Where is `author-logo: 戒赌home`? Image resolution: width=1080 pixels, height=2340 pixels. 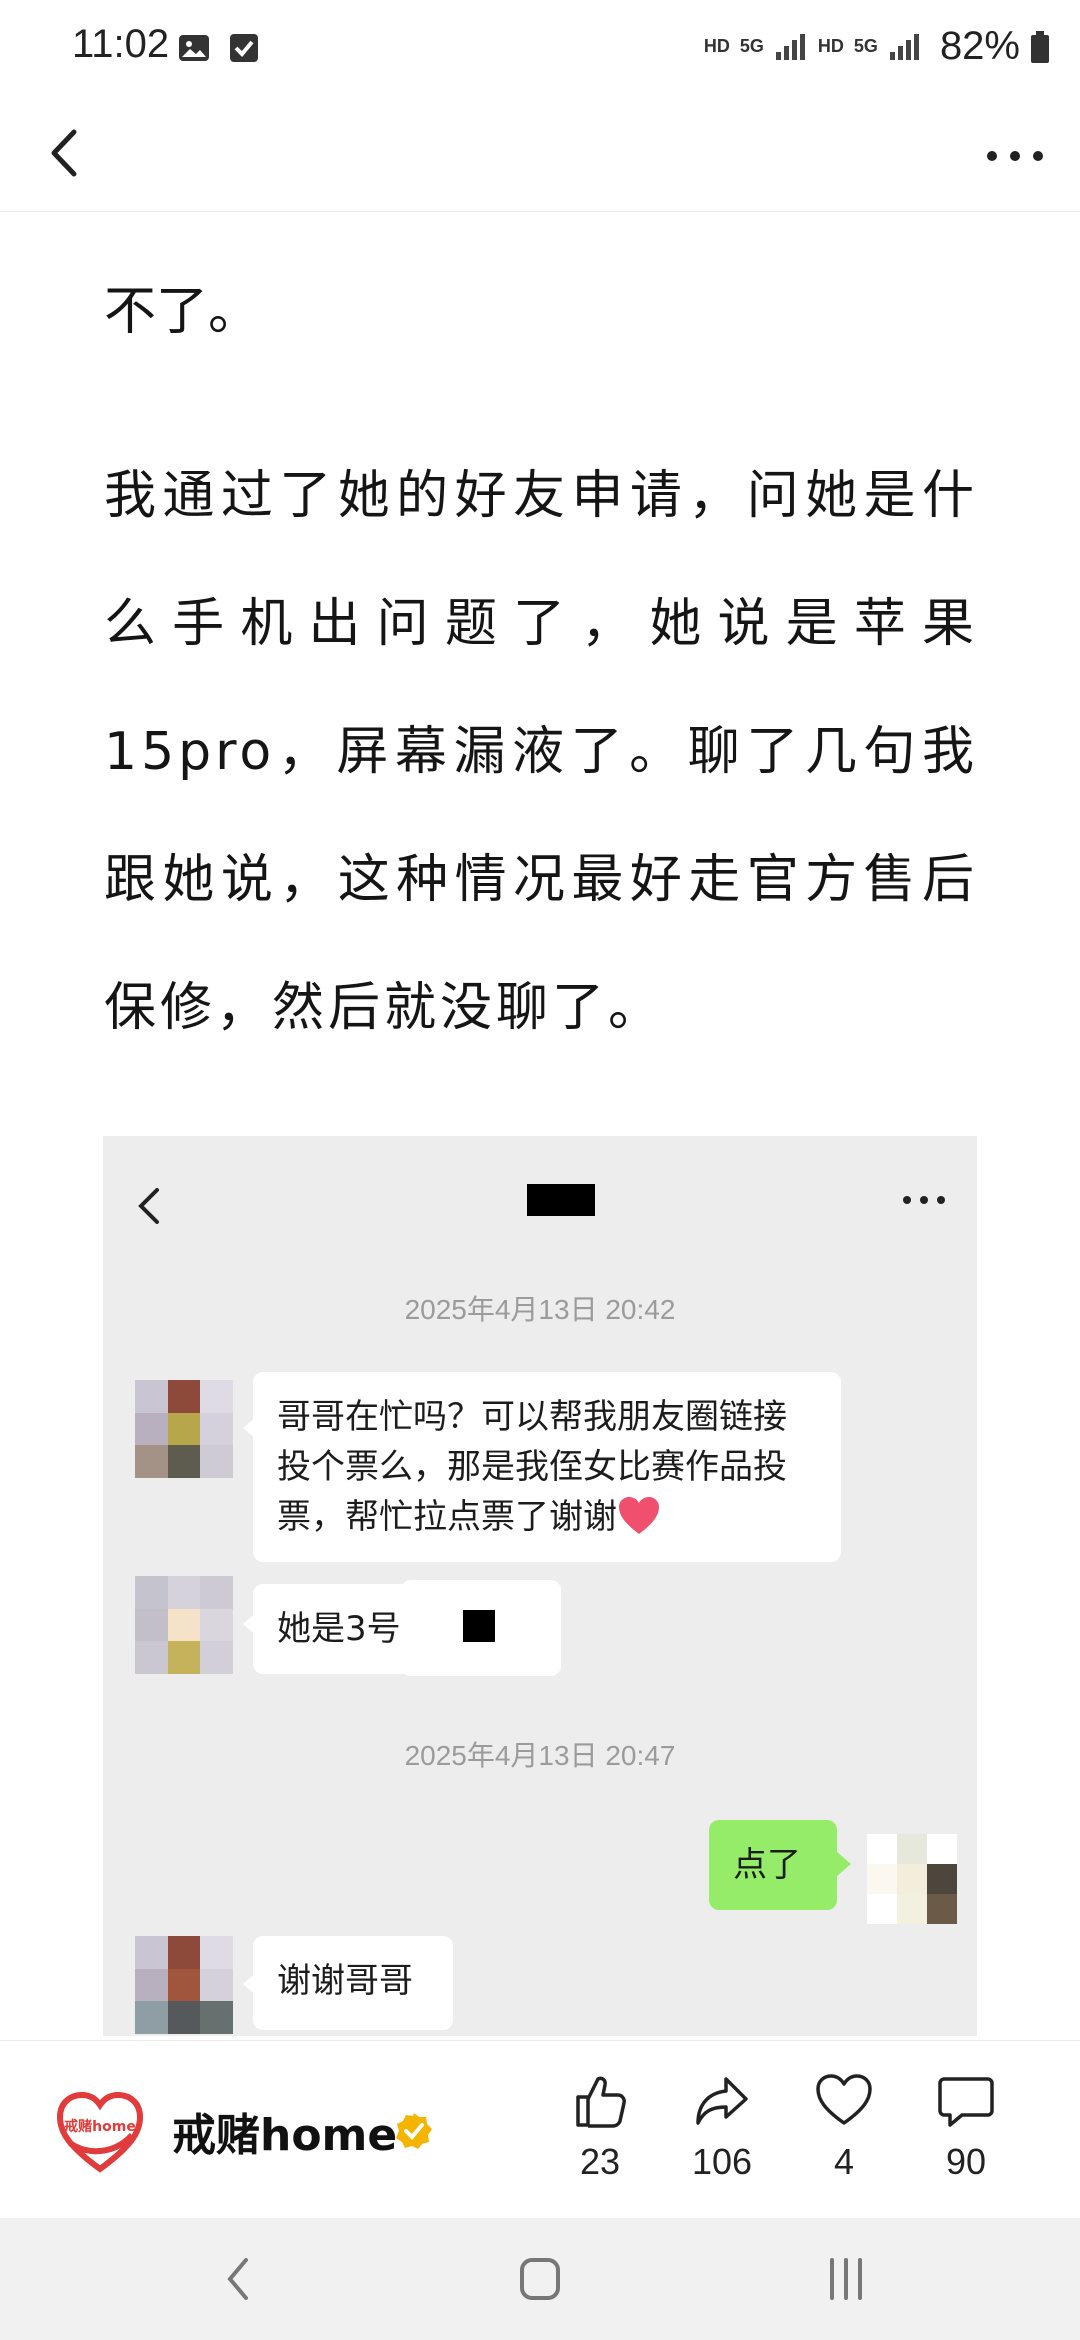
author-logo: 戒赌home is located at coordinates (100, 2132).